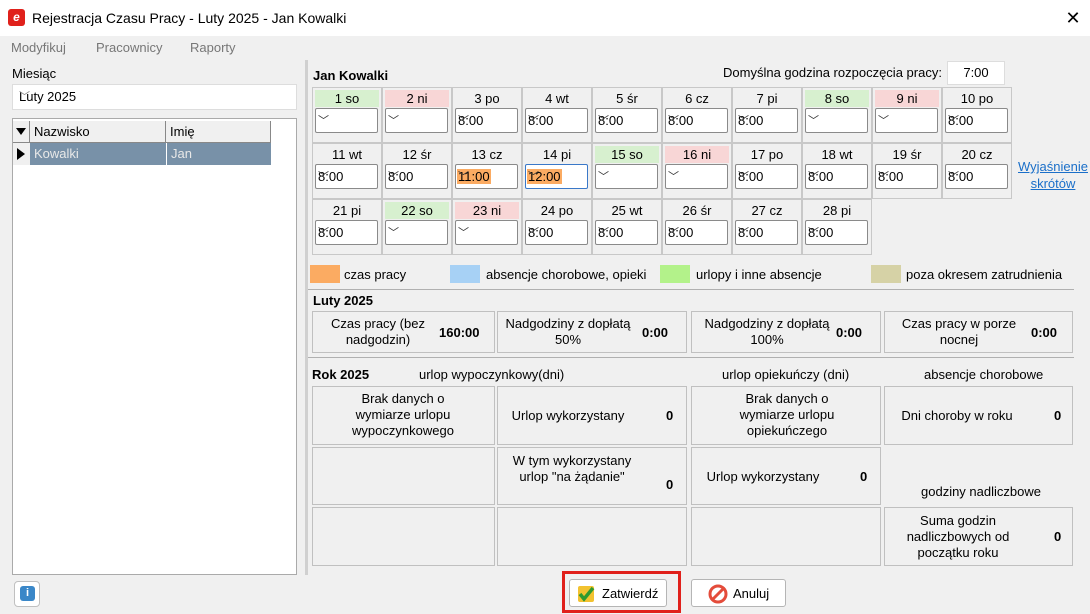 This screenshot has height=614, width=1090. I want to click on help-link-line1: Wyjaśnienie, so click(1053, 166).